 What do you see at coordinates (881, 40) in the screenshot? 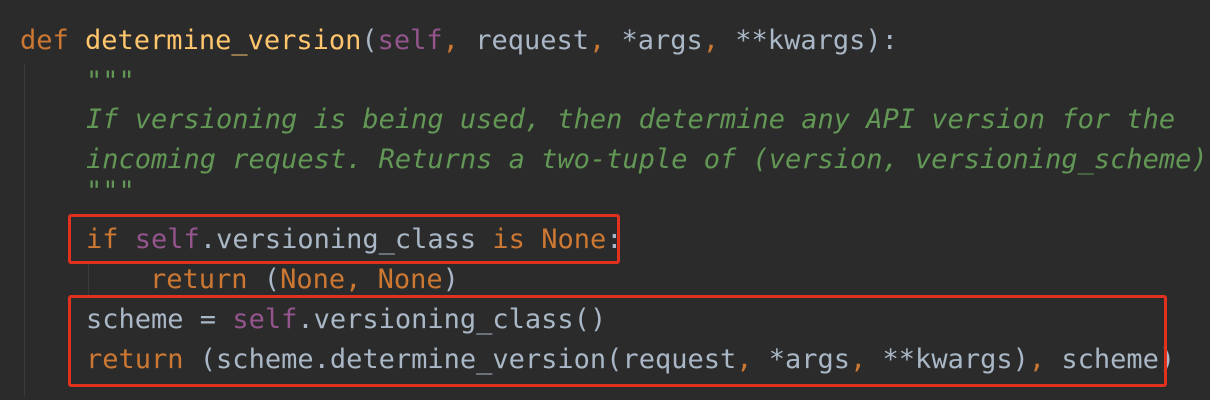
I see `close-paren-colon: ):` at bounding box center [881, 40].